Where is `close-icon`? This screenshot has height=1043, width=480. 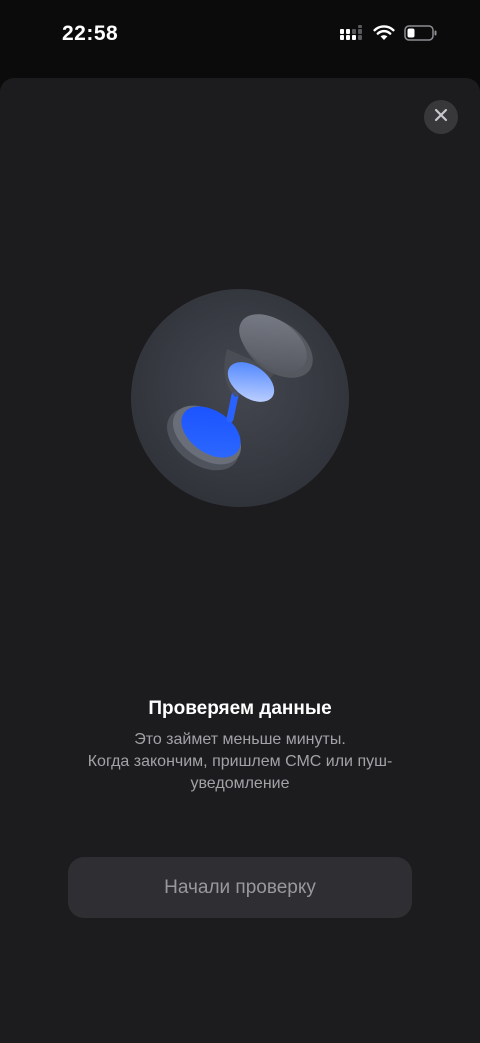
close-icon is located at coordinates (441, 117).